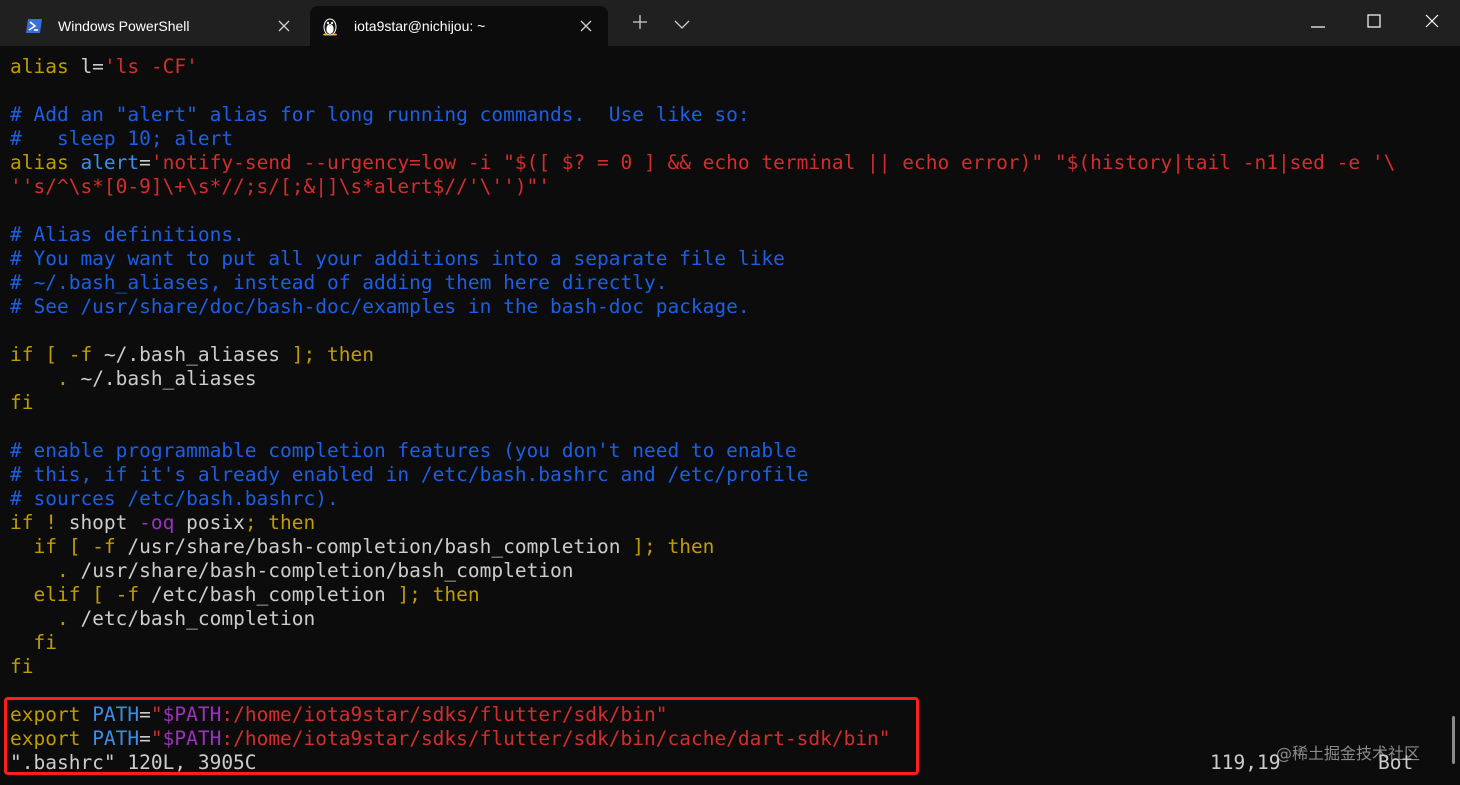  I want to click on chevron-down-icon, so click(682, 24).